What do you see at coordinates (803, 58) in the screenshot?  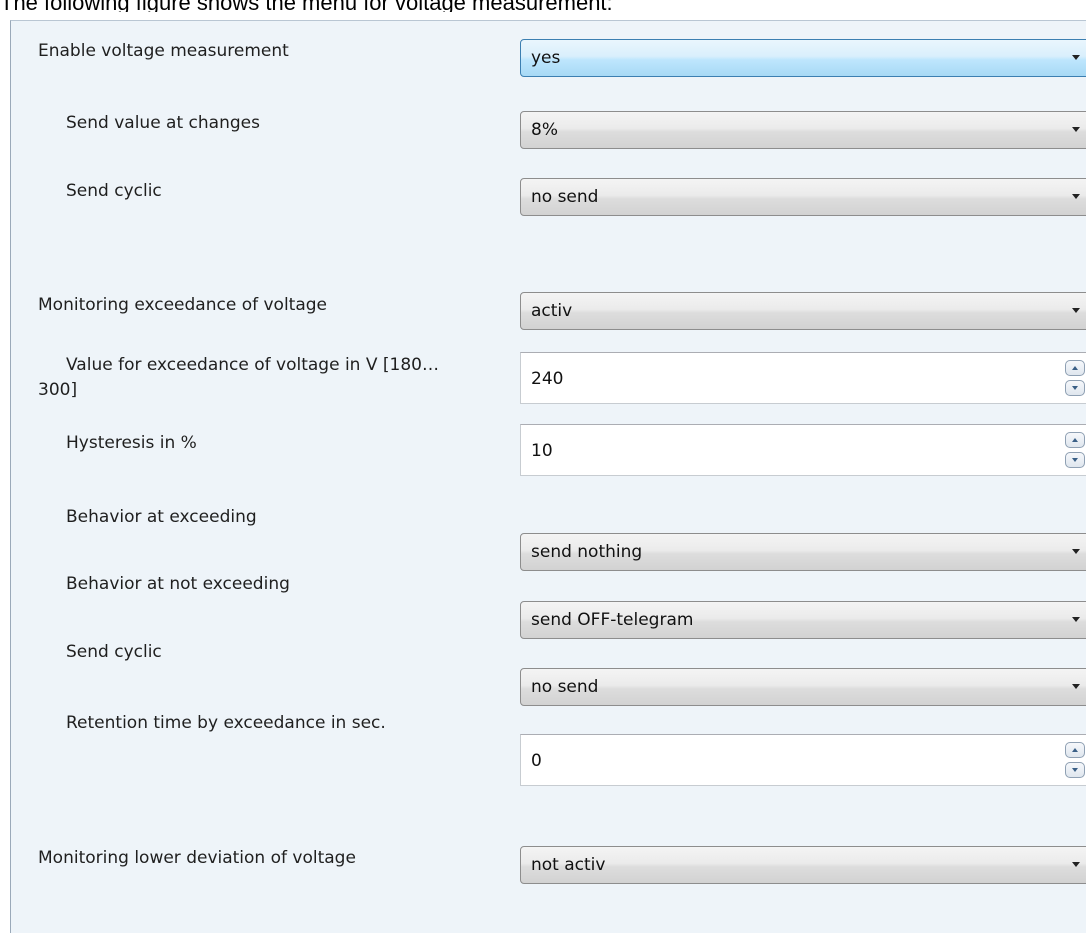 I see `dropdown-enable-voltage-measurement: yes` at bounding box center [803, 58].